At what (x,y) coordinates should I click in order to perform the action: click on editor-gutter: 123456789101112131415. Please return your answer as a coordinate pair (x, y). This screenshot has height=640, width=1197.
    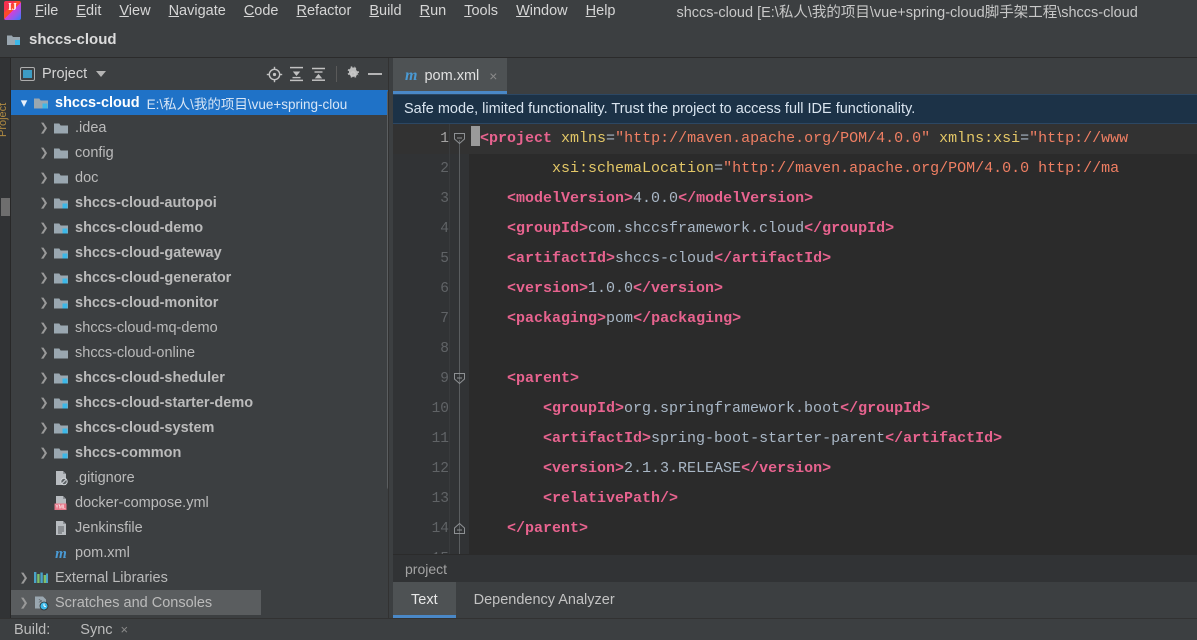
    Looking at the image, I should click on (431, 339).